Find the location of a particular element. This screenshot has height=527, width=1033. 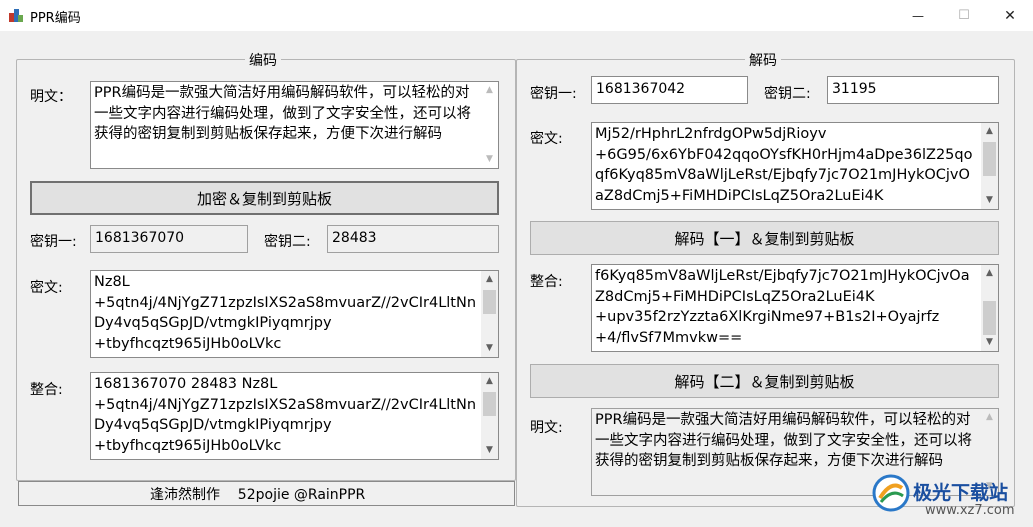

decode-key2-value: 31195 is located at coordinates (854, 89).